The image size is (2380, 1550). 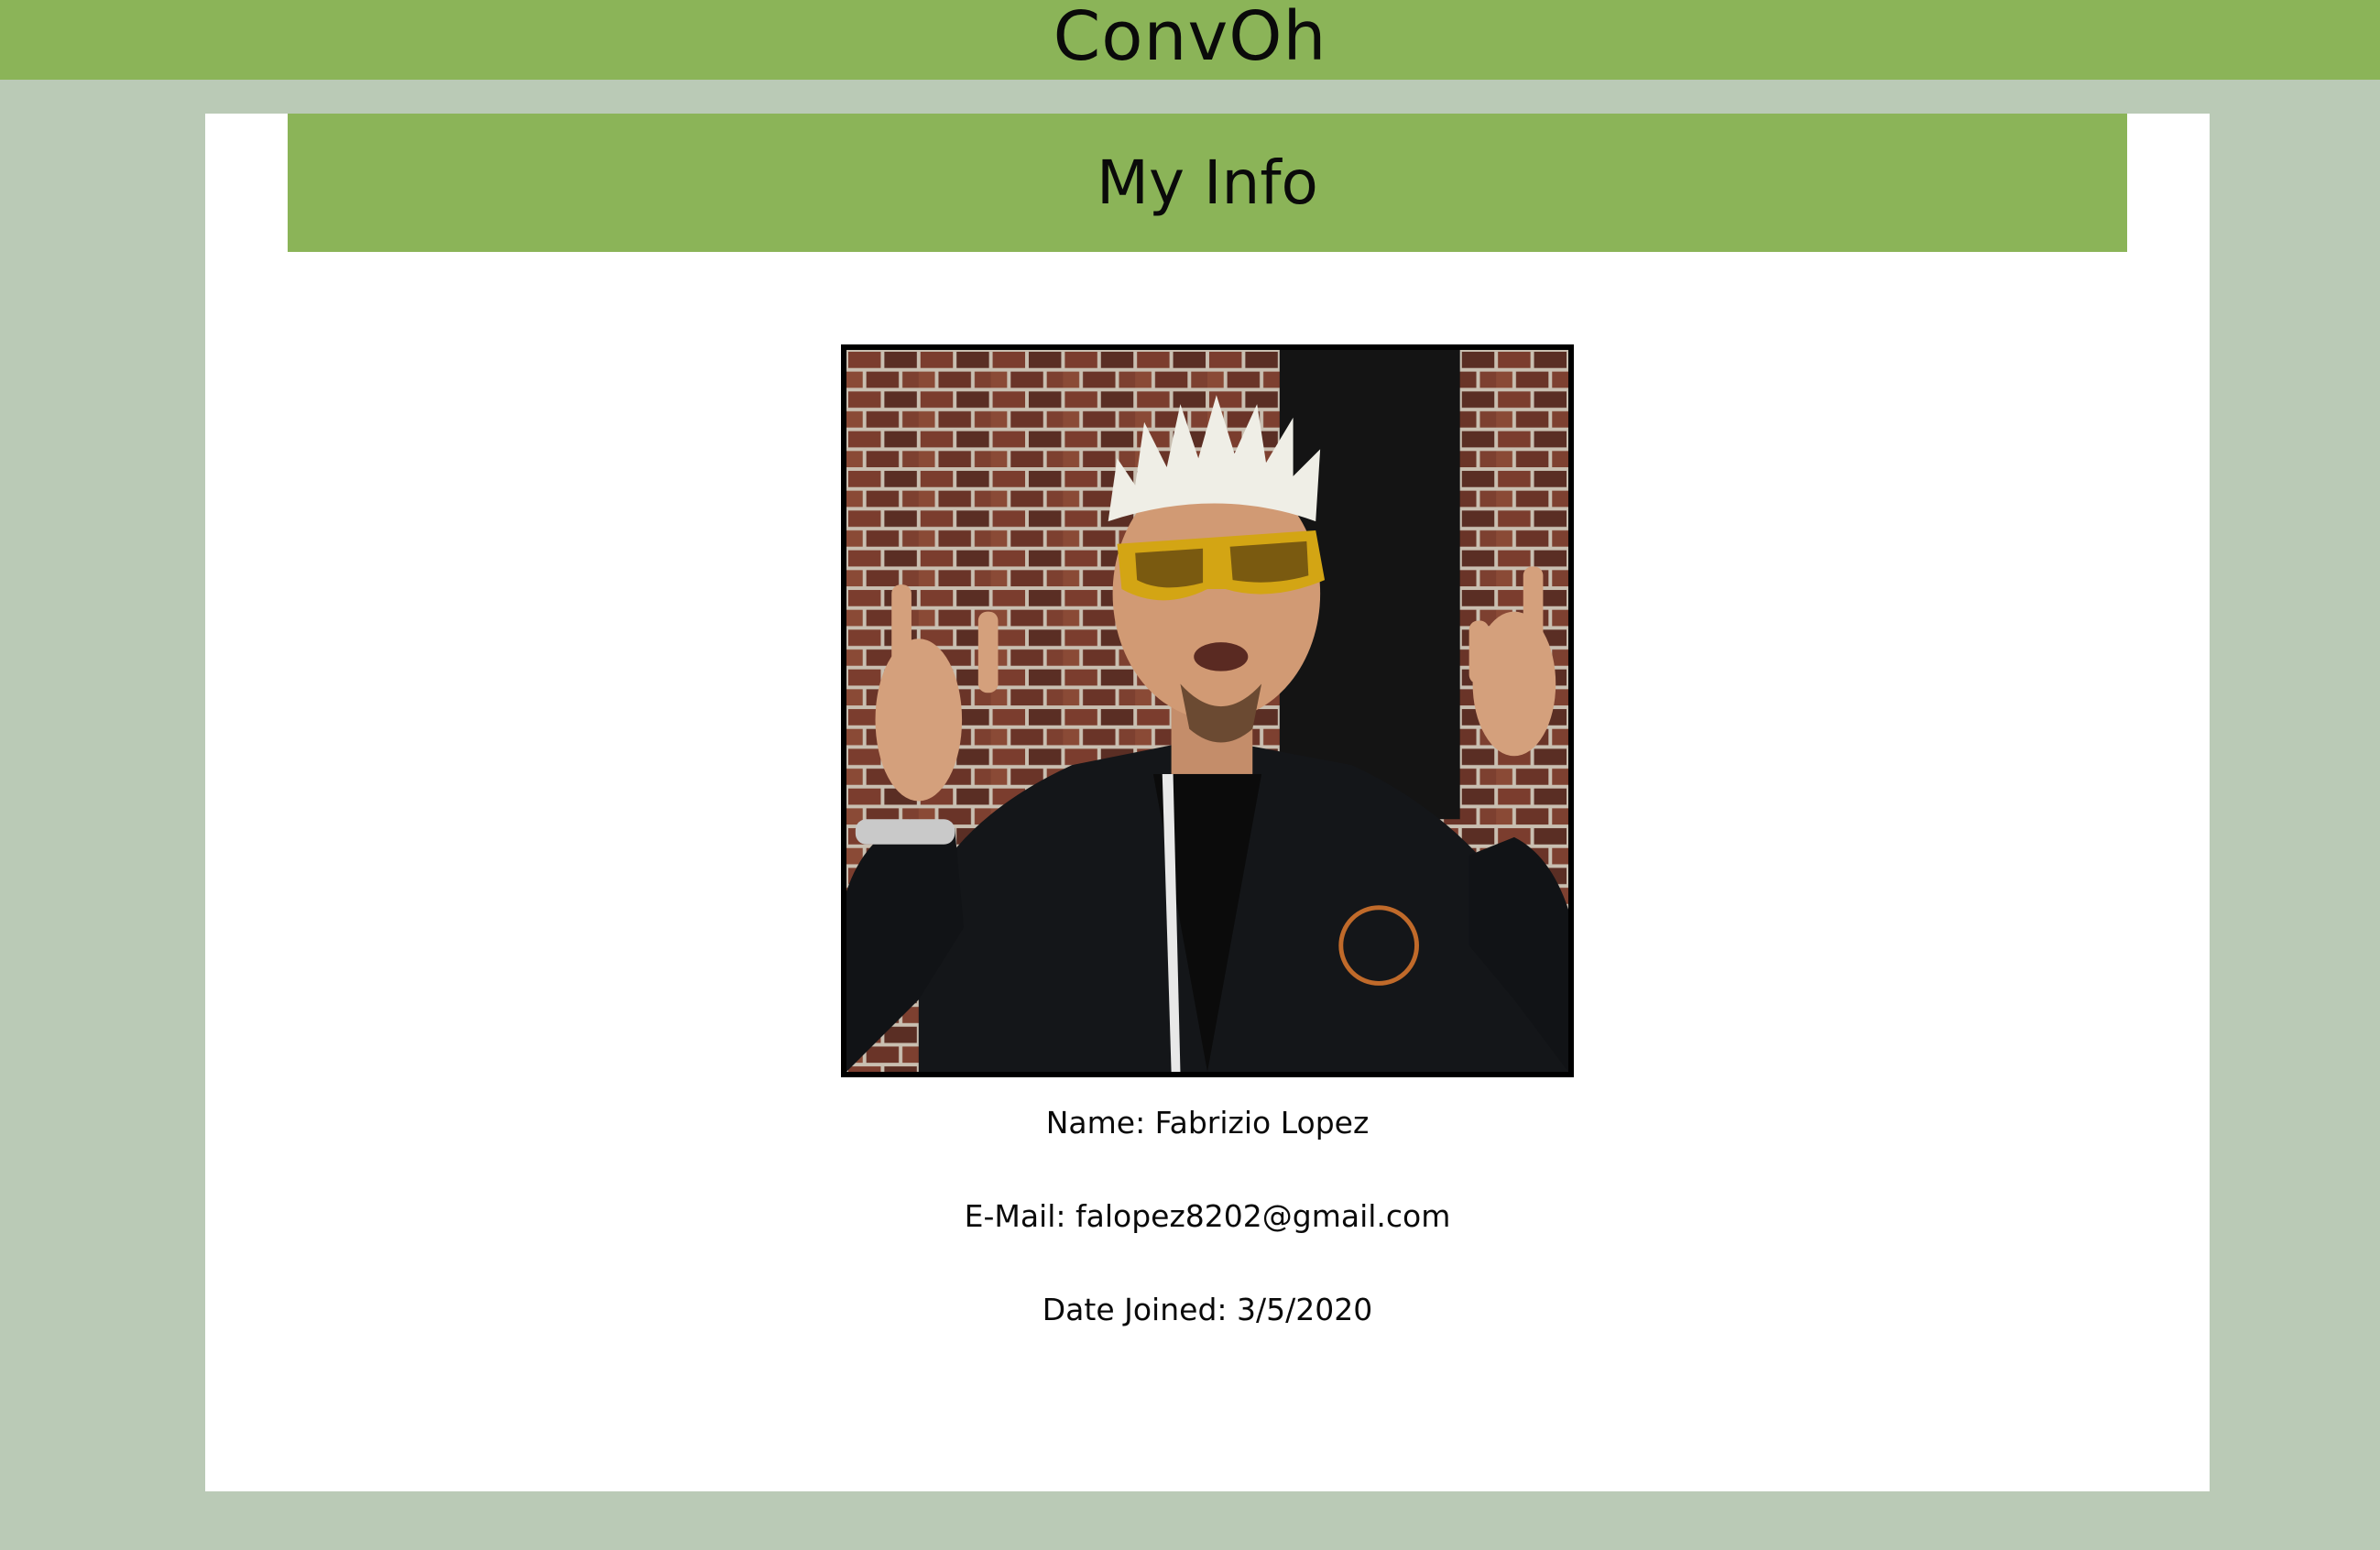 I want to click on app-title: ConvOh, so click(x=1190, y=38).